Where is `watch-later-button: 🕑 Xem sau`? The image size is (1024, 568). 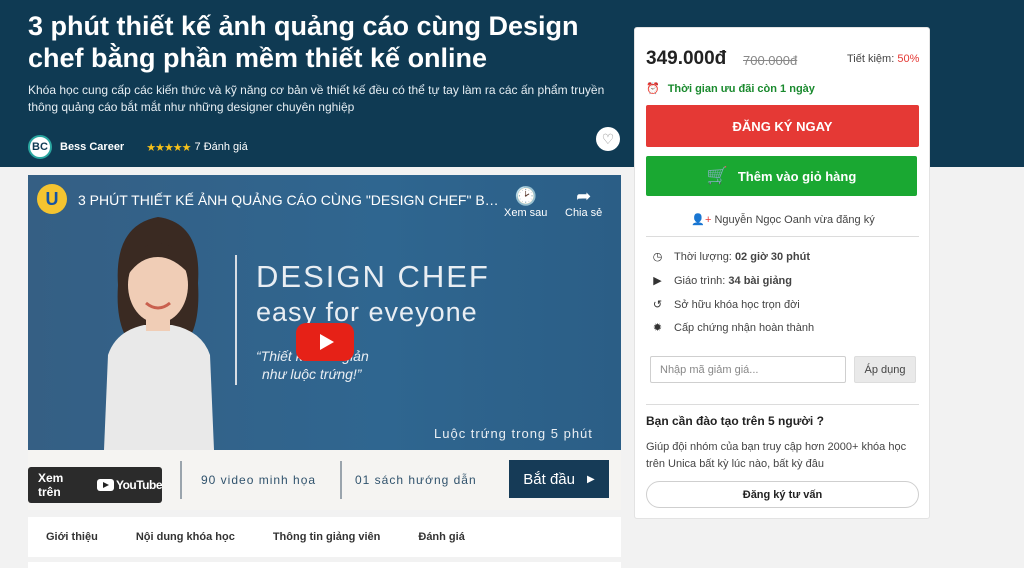
watch-later-button: 🕑 Xem sau is located at coordinates (525, 202).